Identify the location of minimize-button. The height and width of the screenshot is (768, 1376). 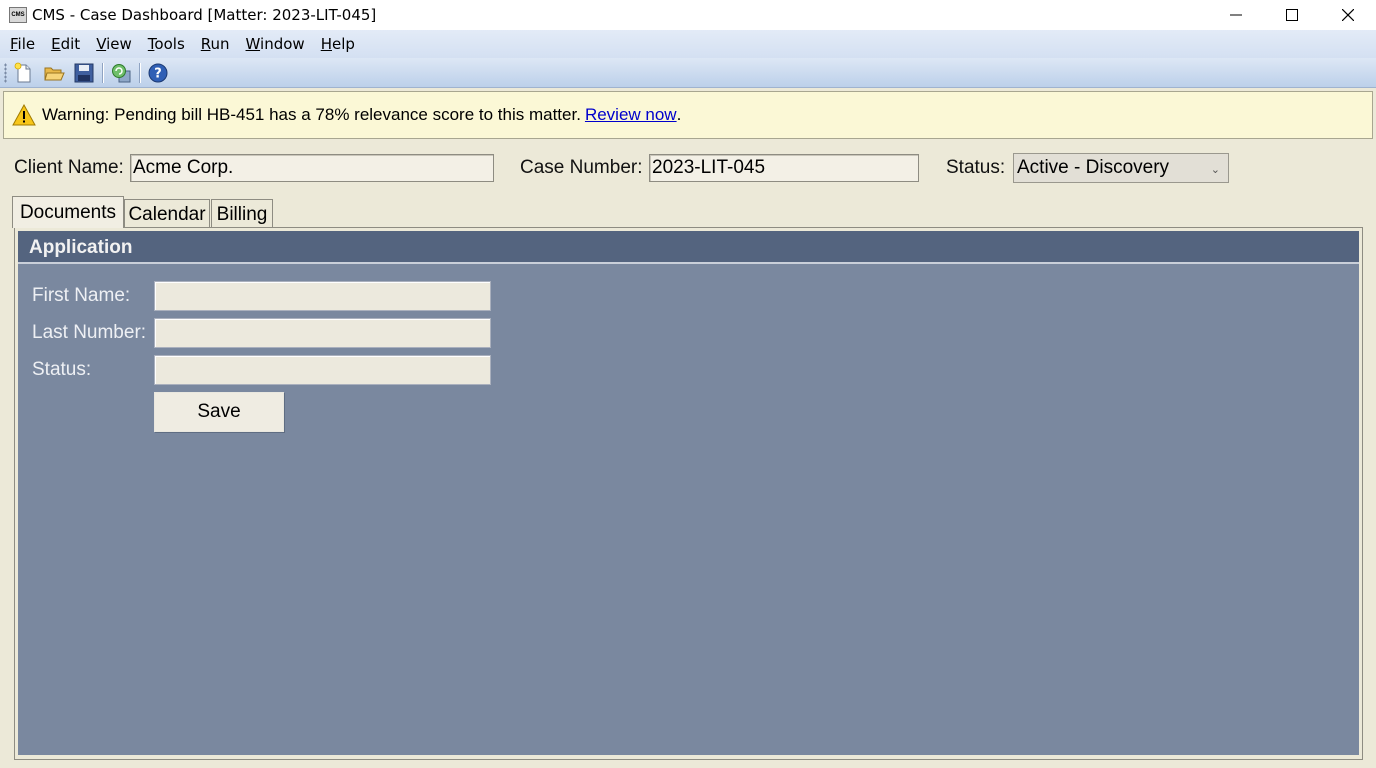
(1236, 15).